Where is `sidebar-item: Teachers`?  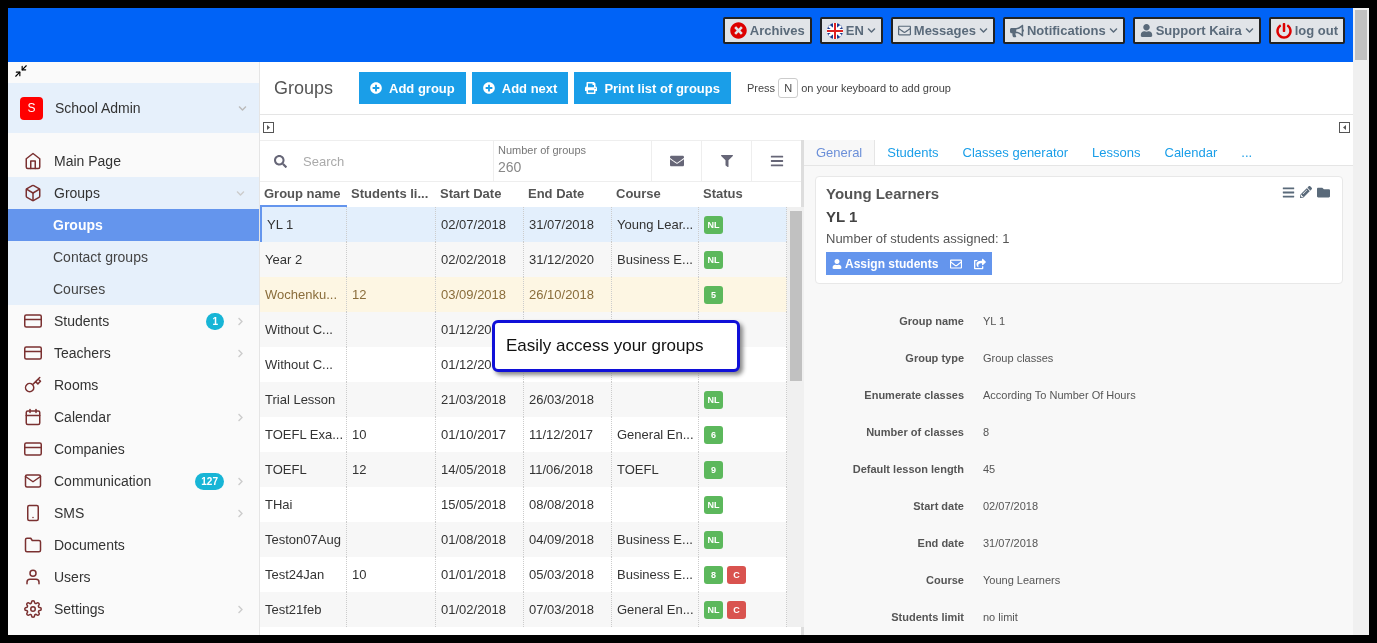 sidebar-item: Teachers is located at coordinates (133, 353).